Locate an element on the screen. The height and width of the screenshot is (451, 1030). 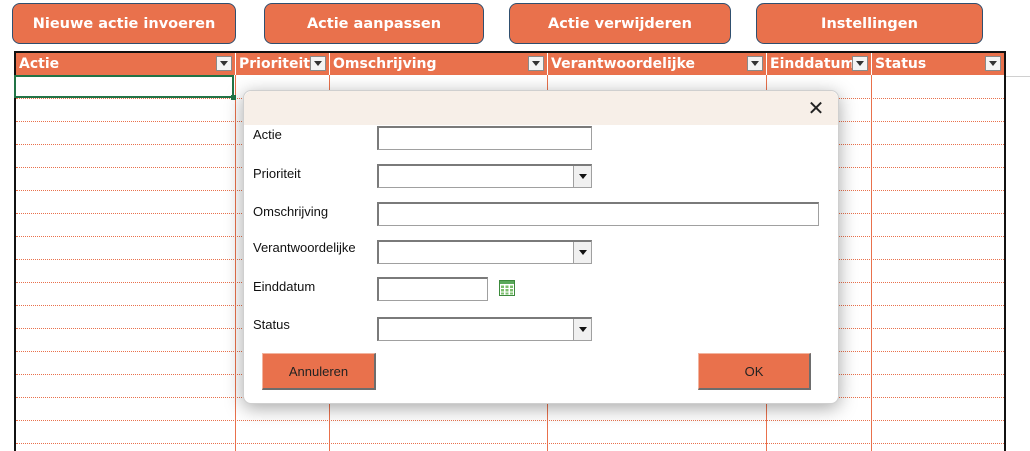
einddatum-input is located at coordinates (432, 289).